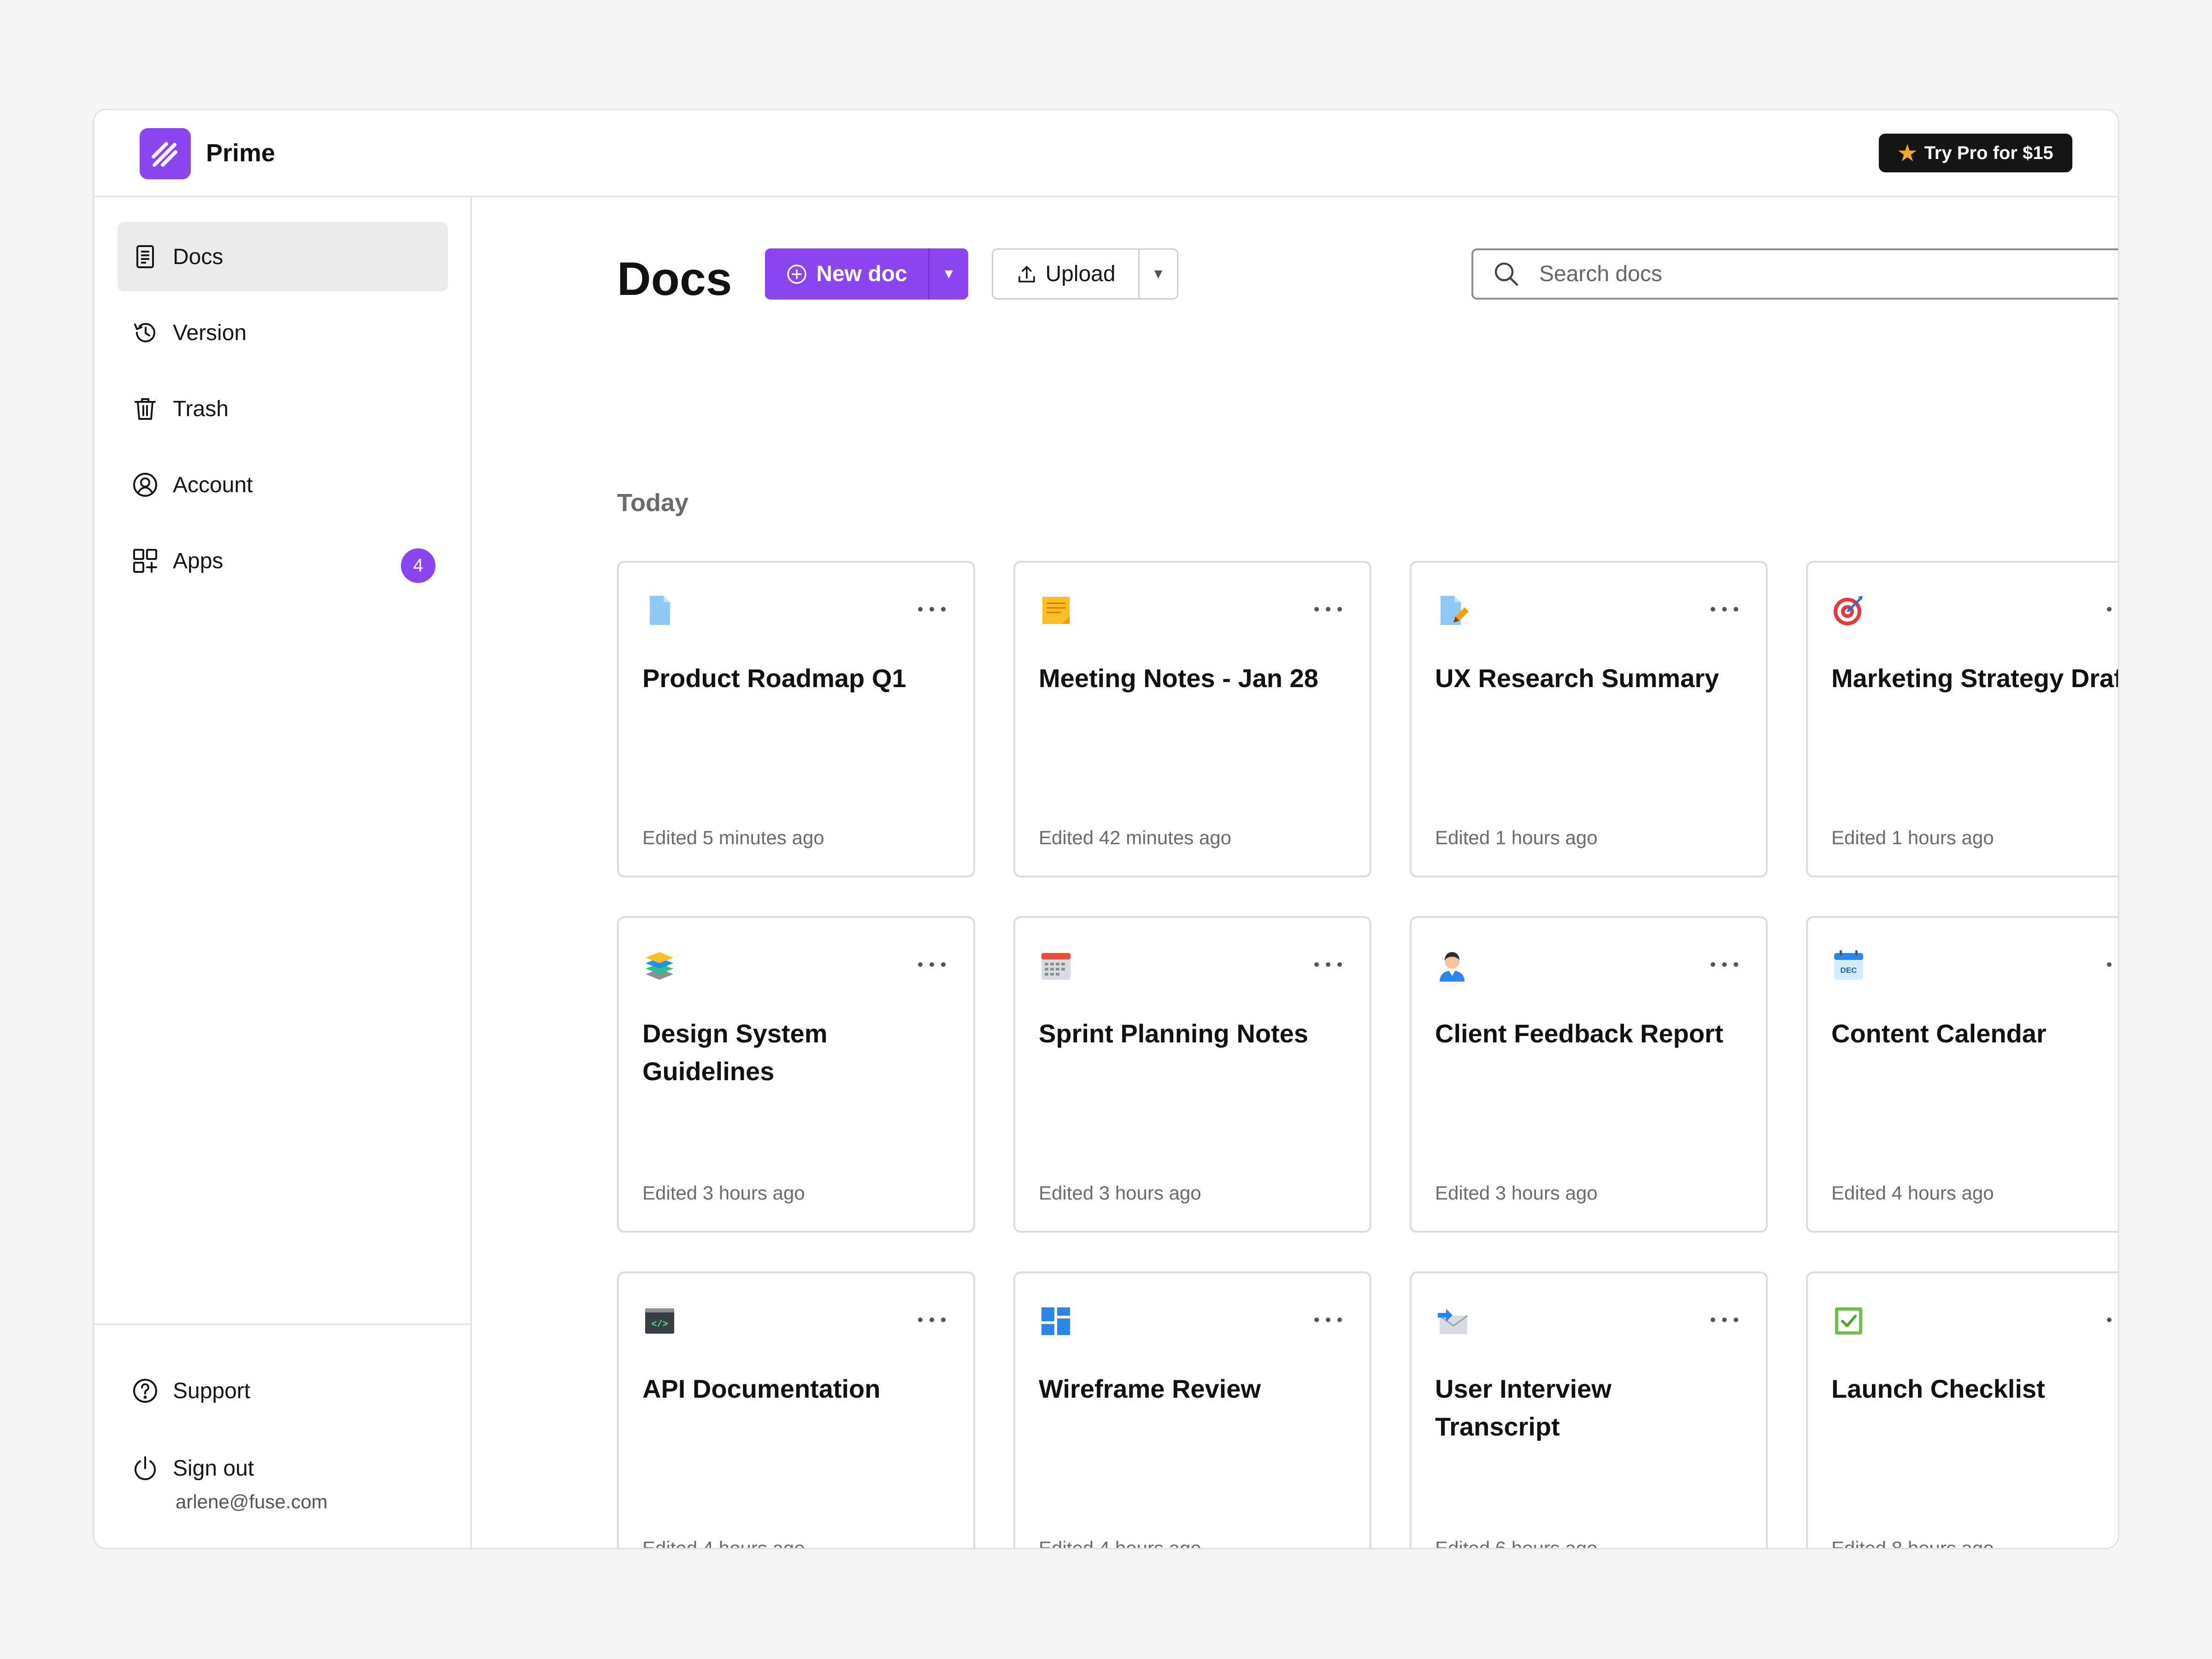  What do you see at coordinates (1975, 678) in the screenshot?
I see `doc-title: Marketing Strategy Draft` at bounding box center [1975, 678].